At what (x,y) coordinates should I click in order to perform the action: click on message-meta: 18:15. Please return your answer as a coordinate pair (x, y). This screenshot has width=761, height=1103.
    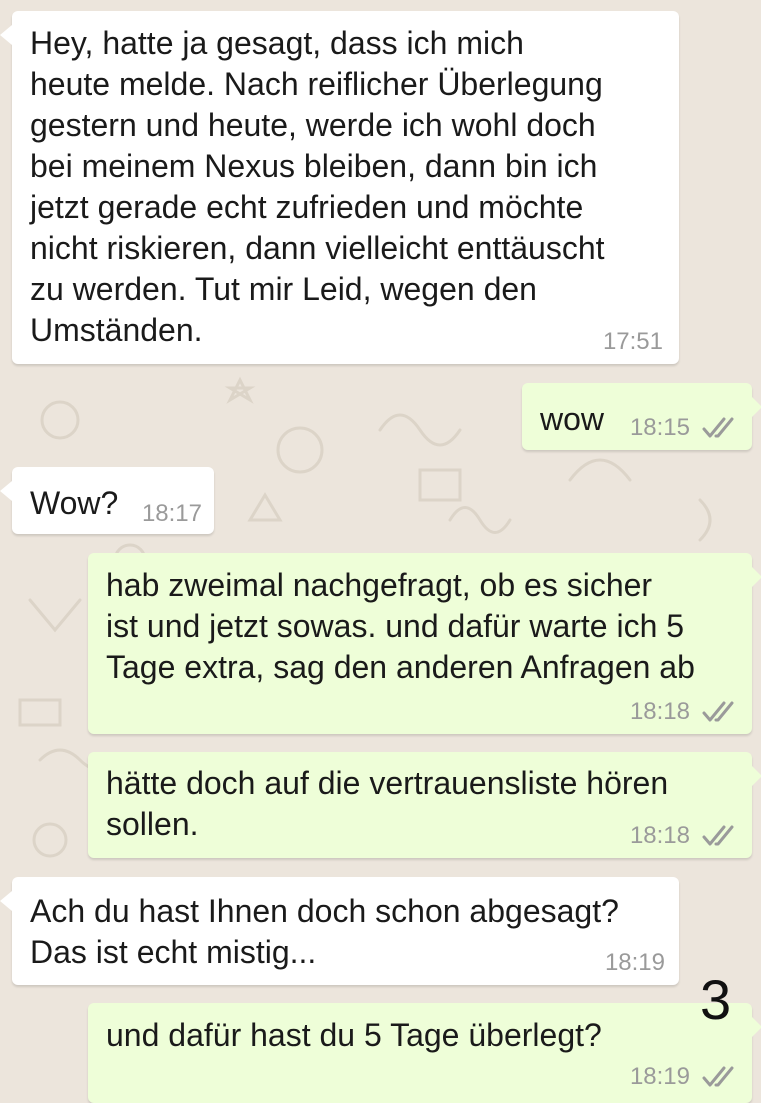
    Looking at the image, I should click on (684, 428).